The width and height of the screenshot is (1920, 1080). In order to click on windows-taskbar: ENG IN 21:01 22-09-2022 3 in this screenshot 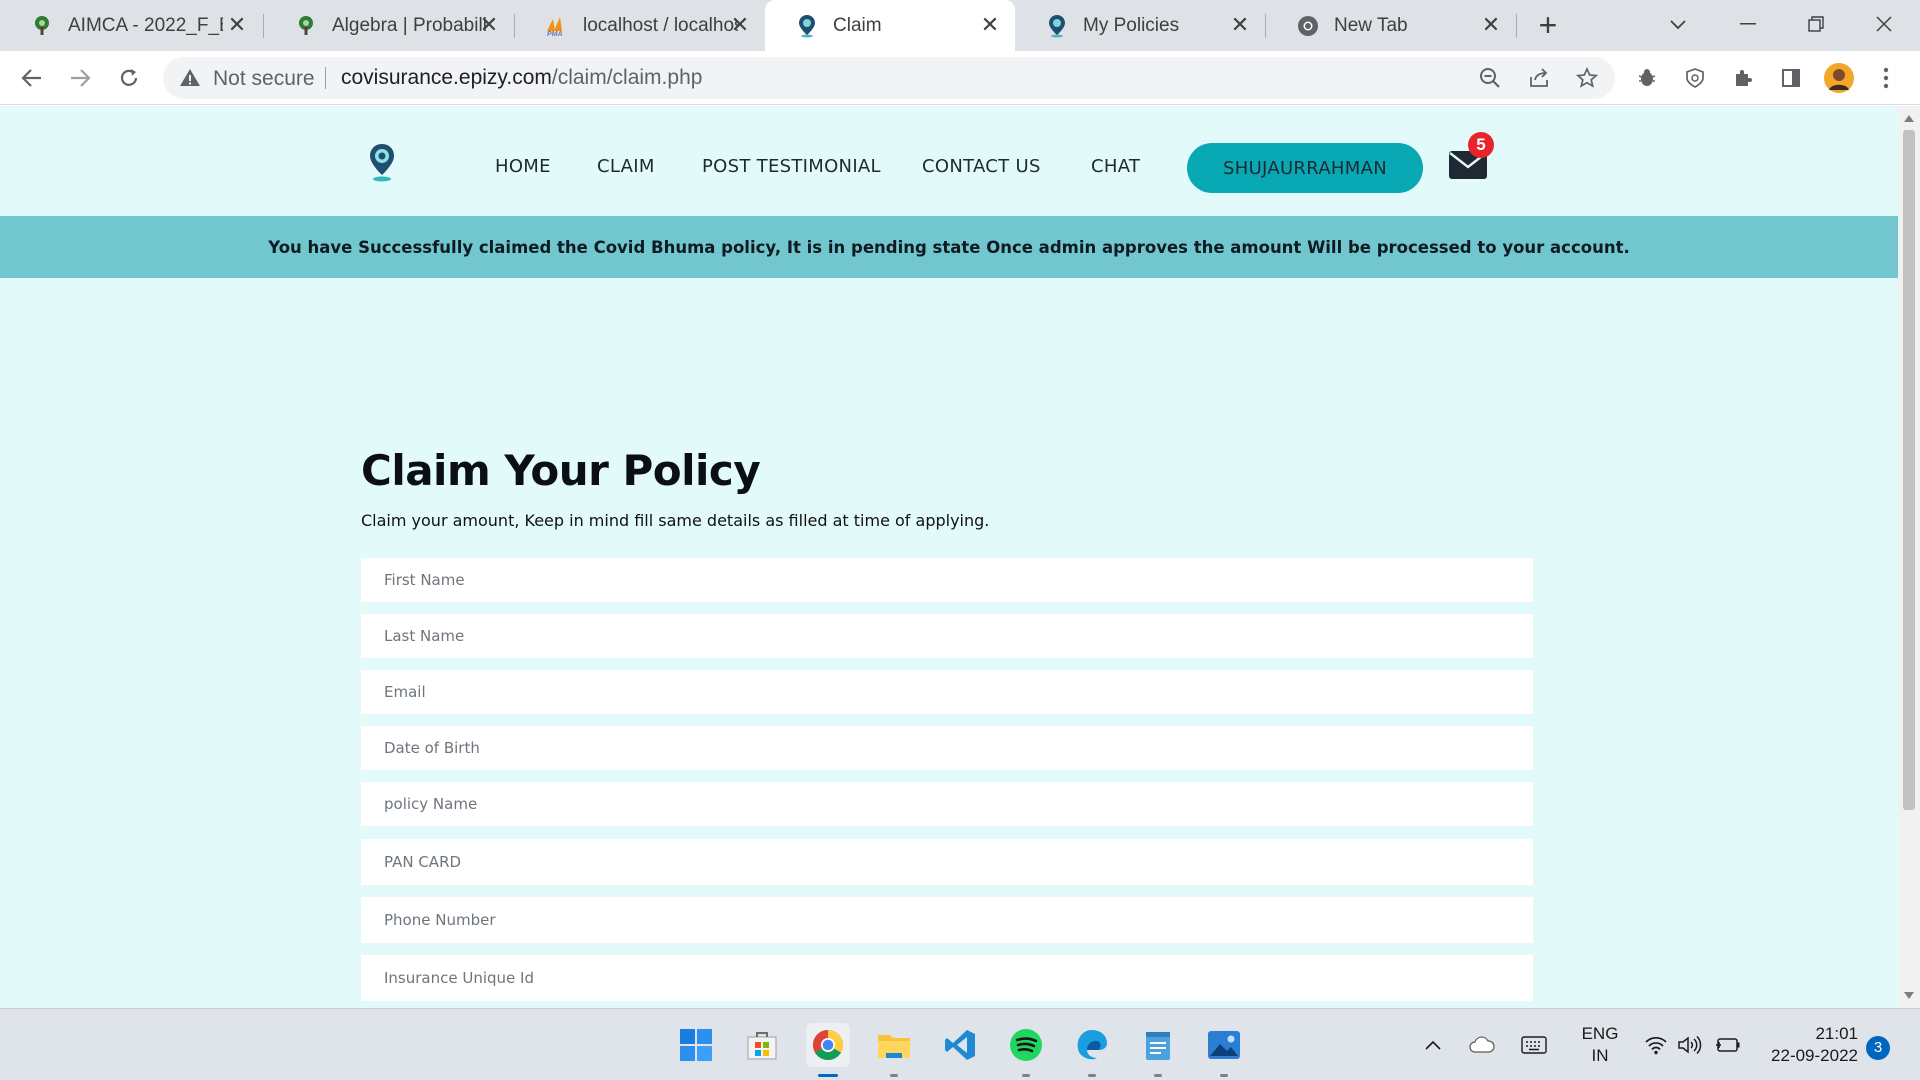, I will do `click(960, 1044)`.